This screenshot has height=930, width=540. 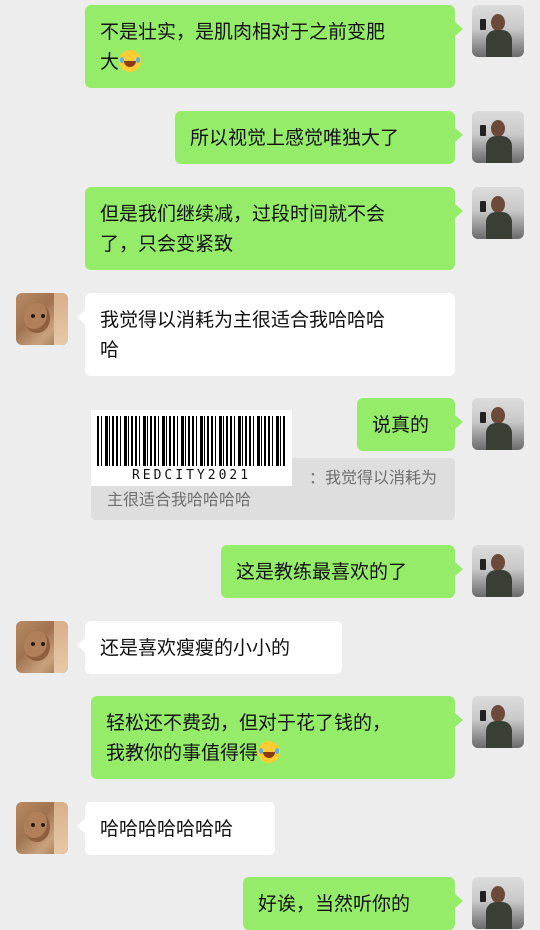 I want to click on message-line: 我觉得以消耗为主很适合我哈哈哈, so click(x=243, y=320).